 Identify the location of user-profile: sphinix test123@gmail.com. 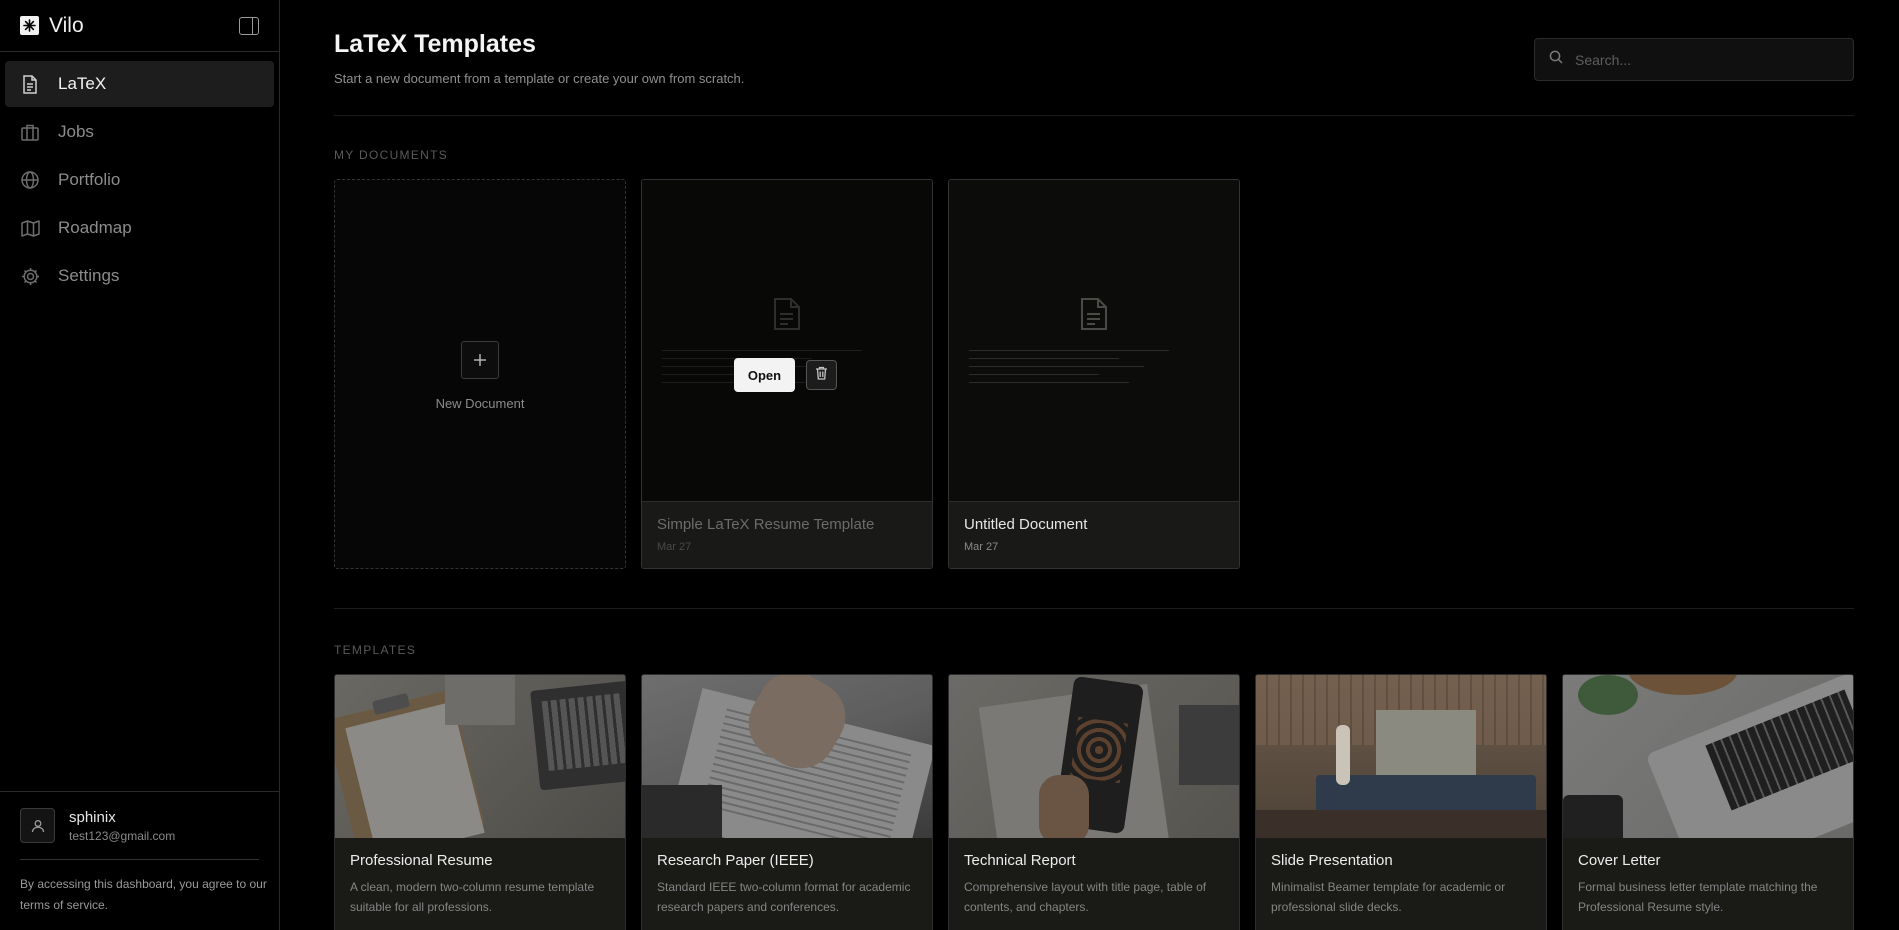
(139, 825).